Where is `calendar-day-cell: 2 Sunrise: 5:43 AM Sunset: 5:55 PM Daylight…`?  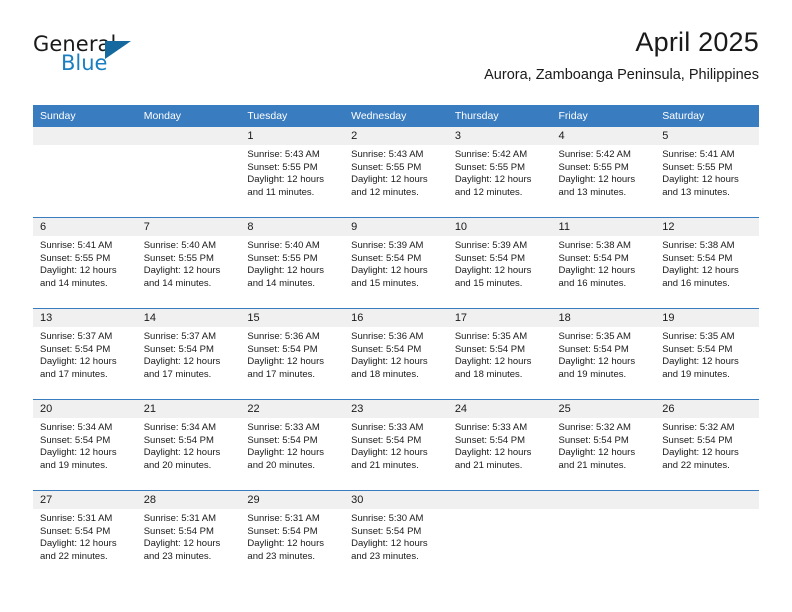
calendar-day-cell: 2 Sunrise: 5:43 AM Sunset: 5:55 PM Daylight… is located at coordinates (396, 172).